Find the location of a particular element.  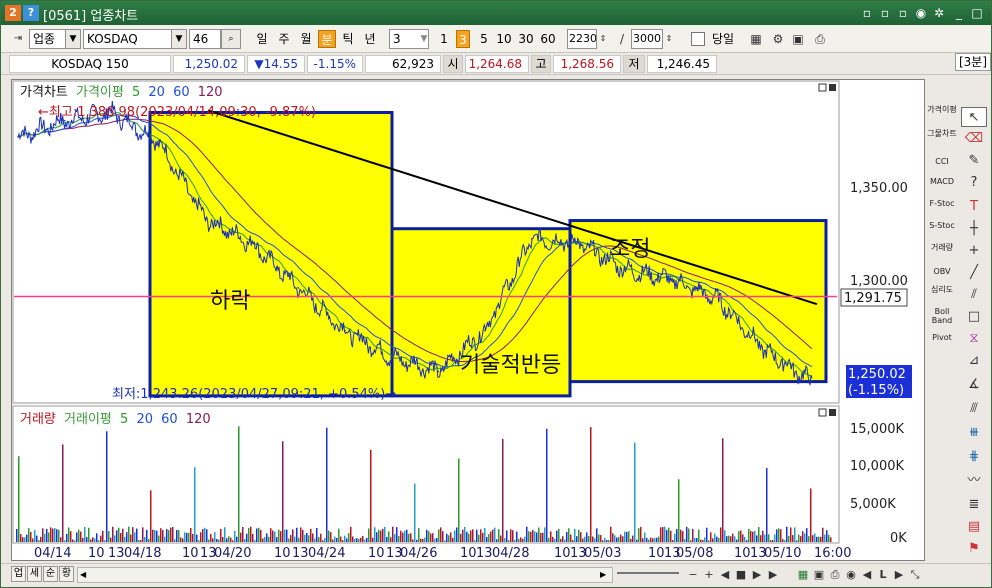

bottom-tab-industry: 업 is located at coordinates (18, 574).